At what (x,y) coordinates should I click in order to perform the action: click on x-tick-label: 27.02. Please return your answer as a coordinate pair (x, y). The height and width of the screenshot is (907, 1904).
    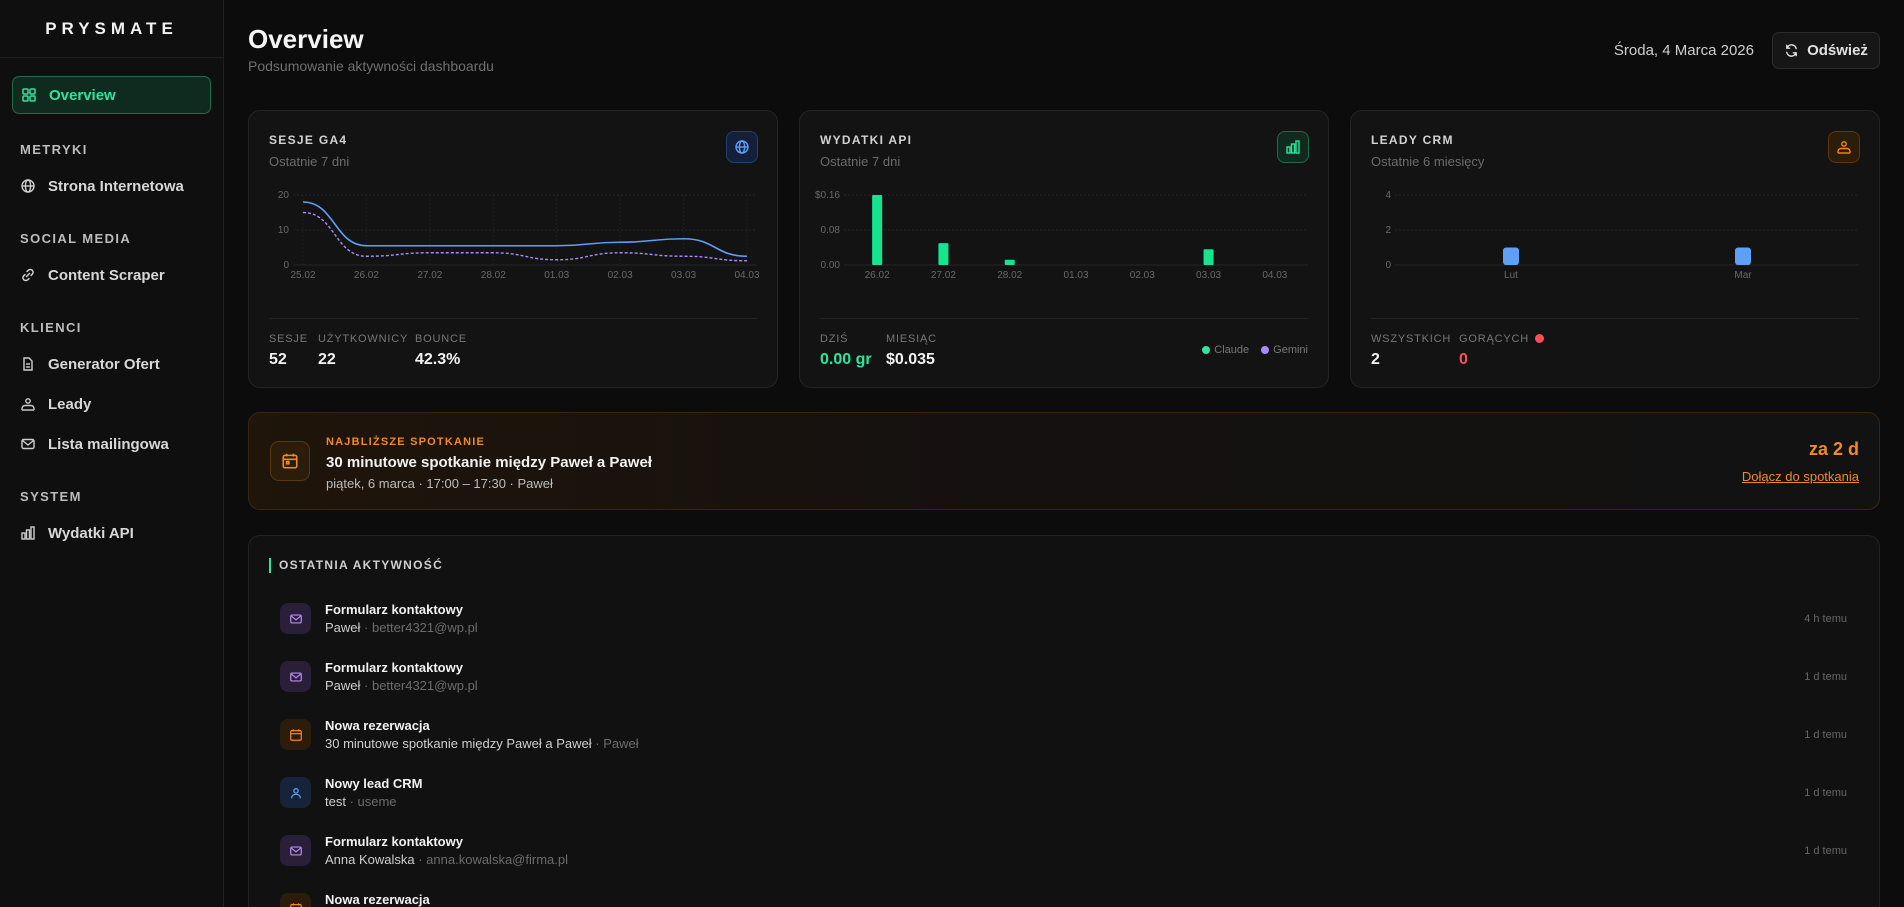
    Looking at the image, I should click on (943, 275).